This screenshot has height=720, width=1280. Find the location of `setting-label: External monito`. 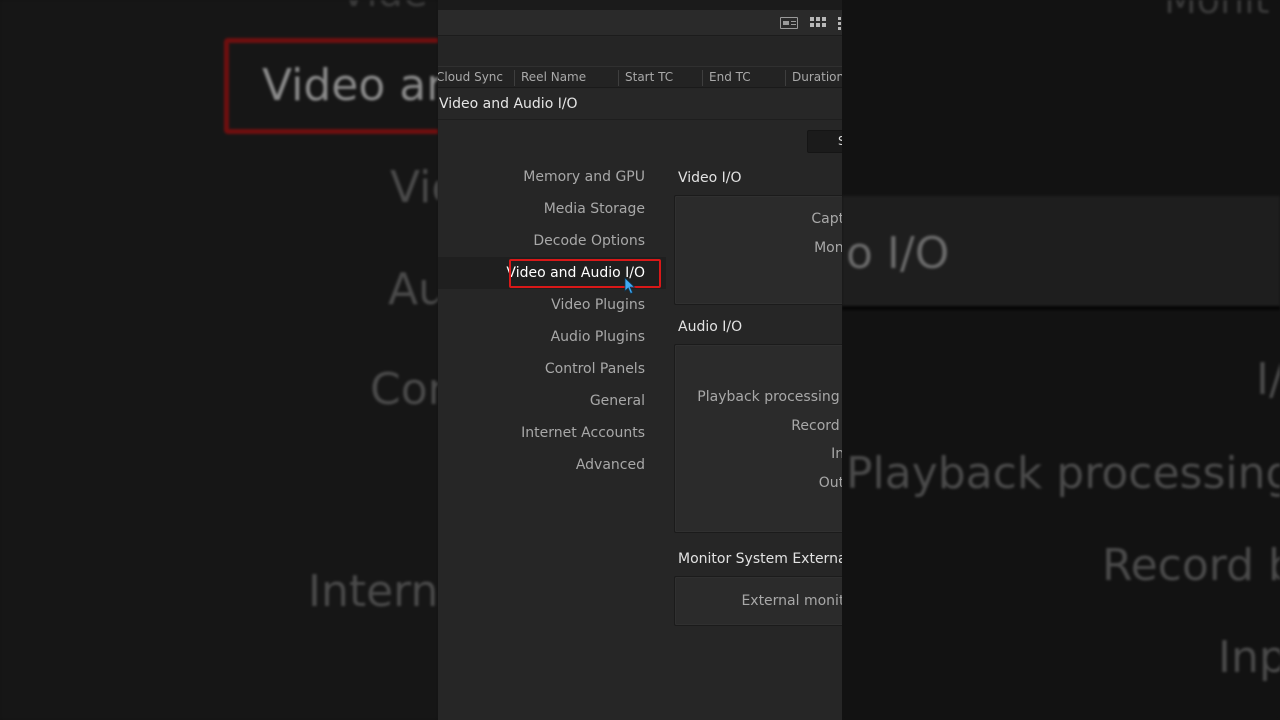

setting-label: External monito is located at coordinates (791, 601).